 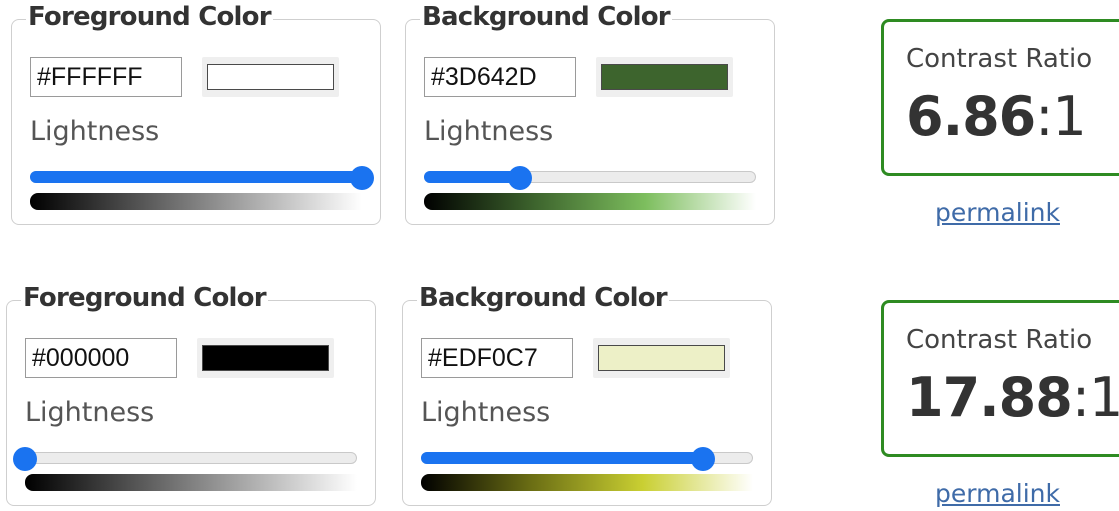 I want to click on contrast-ratio-value: 6.86:1, so click(x=996, y=117).